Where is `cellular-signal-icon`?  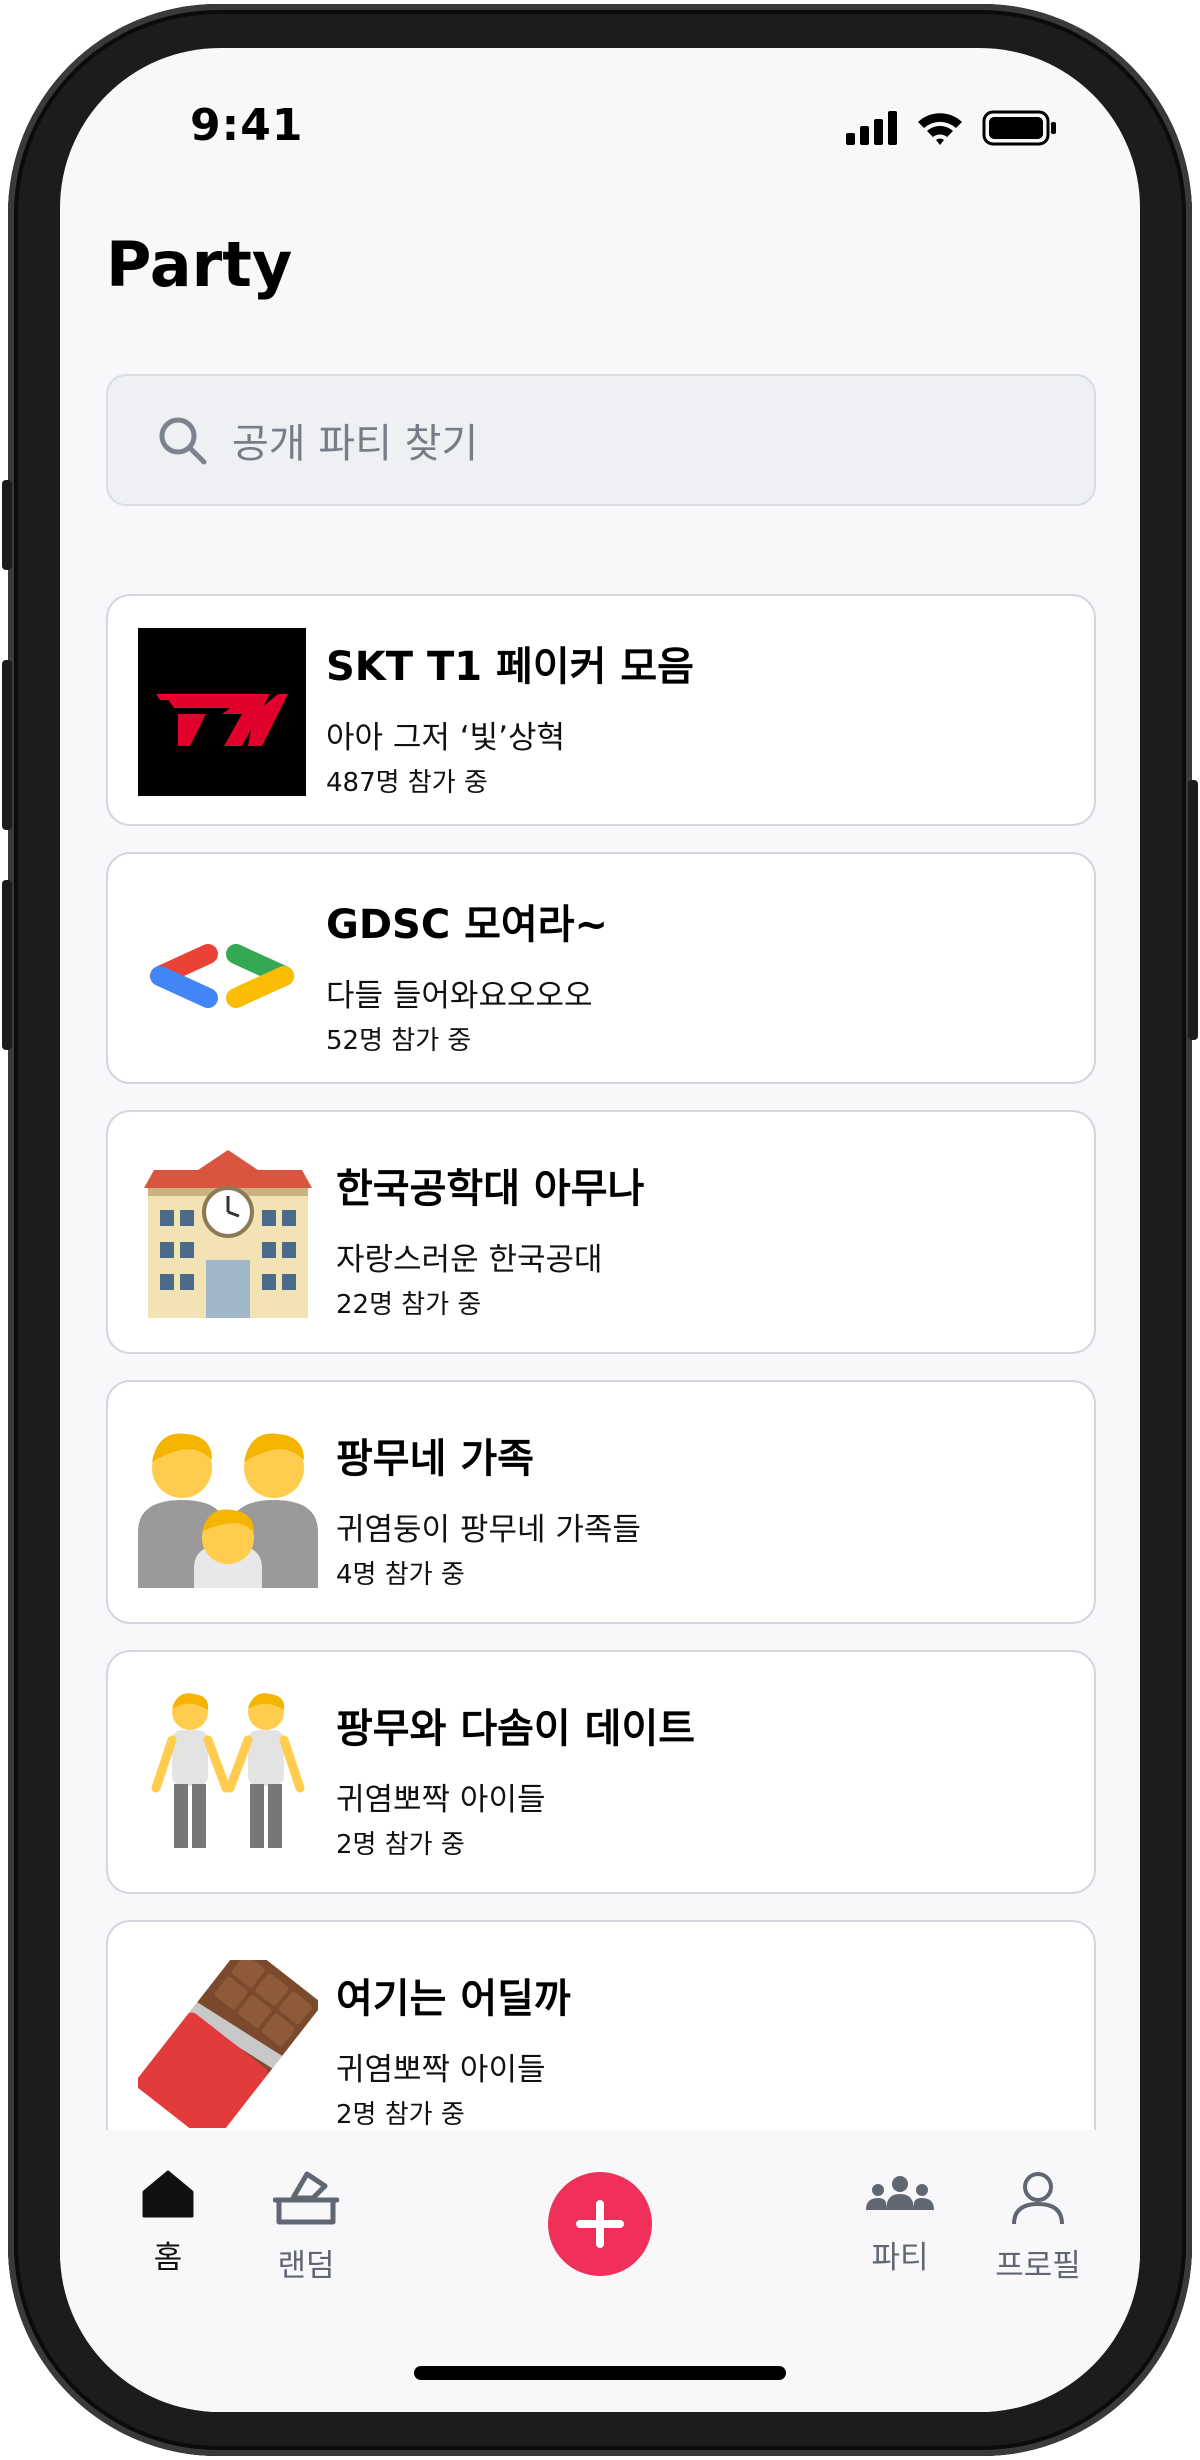
cellular-signal-icon is located at coordinates (871, 128).